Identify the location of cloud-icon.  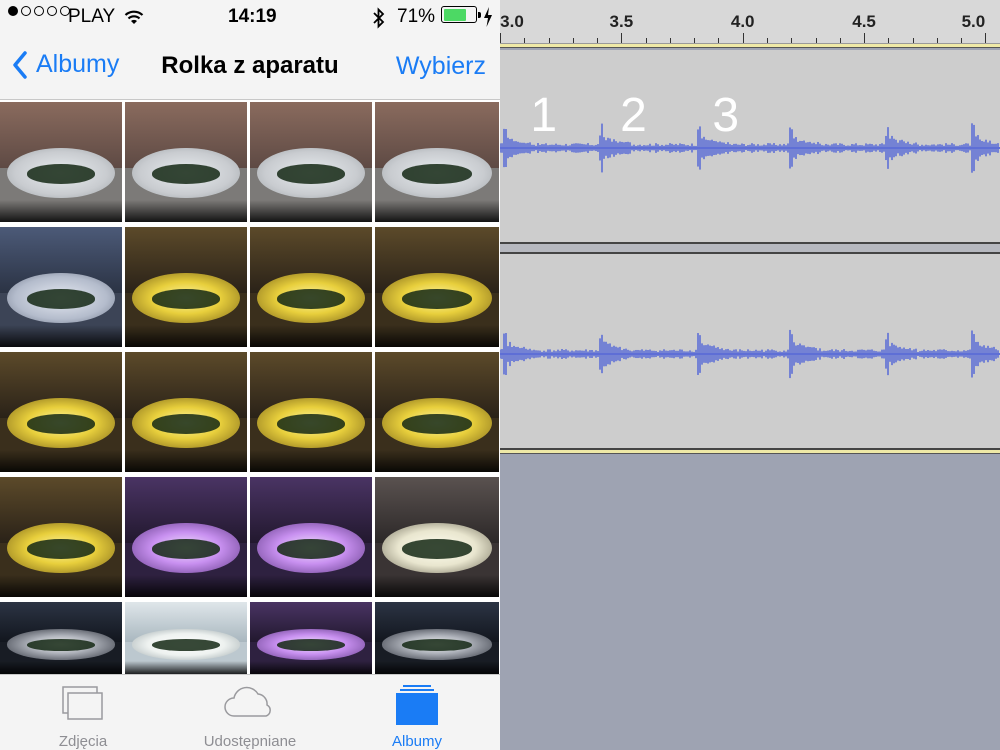
(247, 701).